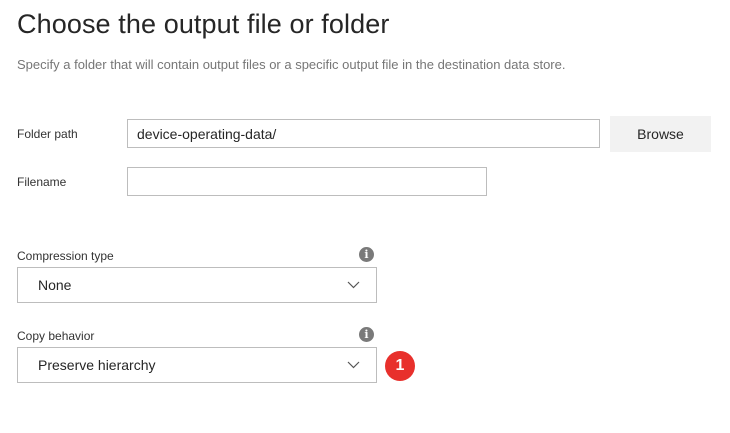 The width and height of the screenshot is (730, 433). I want to click on page-title: Choose the output file or folder, so click(203, 24).